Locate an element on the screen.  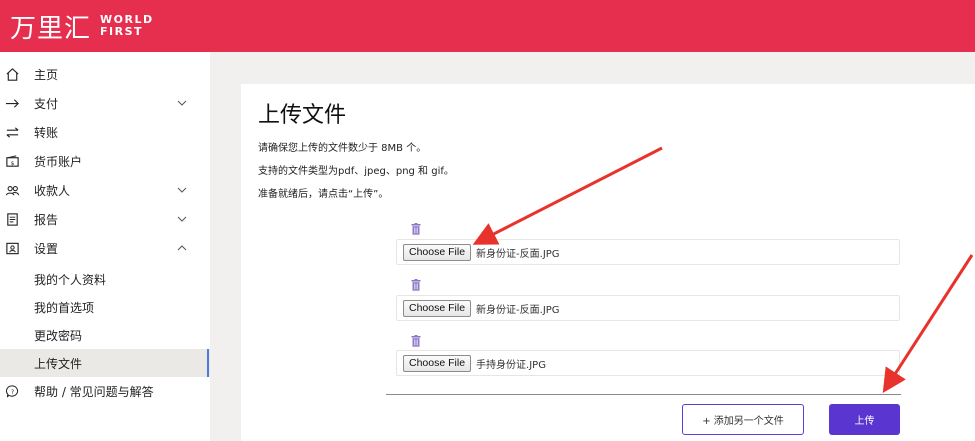
page-title: 上传文件 is located at coordinates (302, 115).